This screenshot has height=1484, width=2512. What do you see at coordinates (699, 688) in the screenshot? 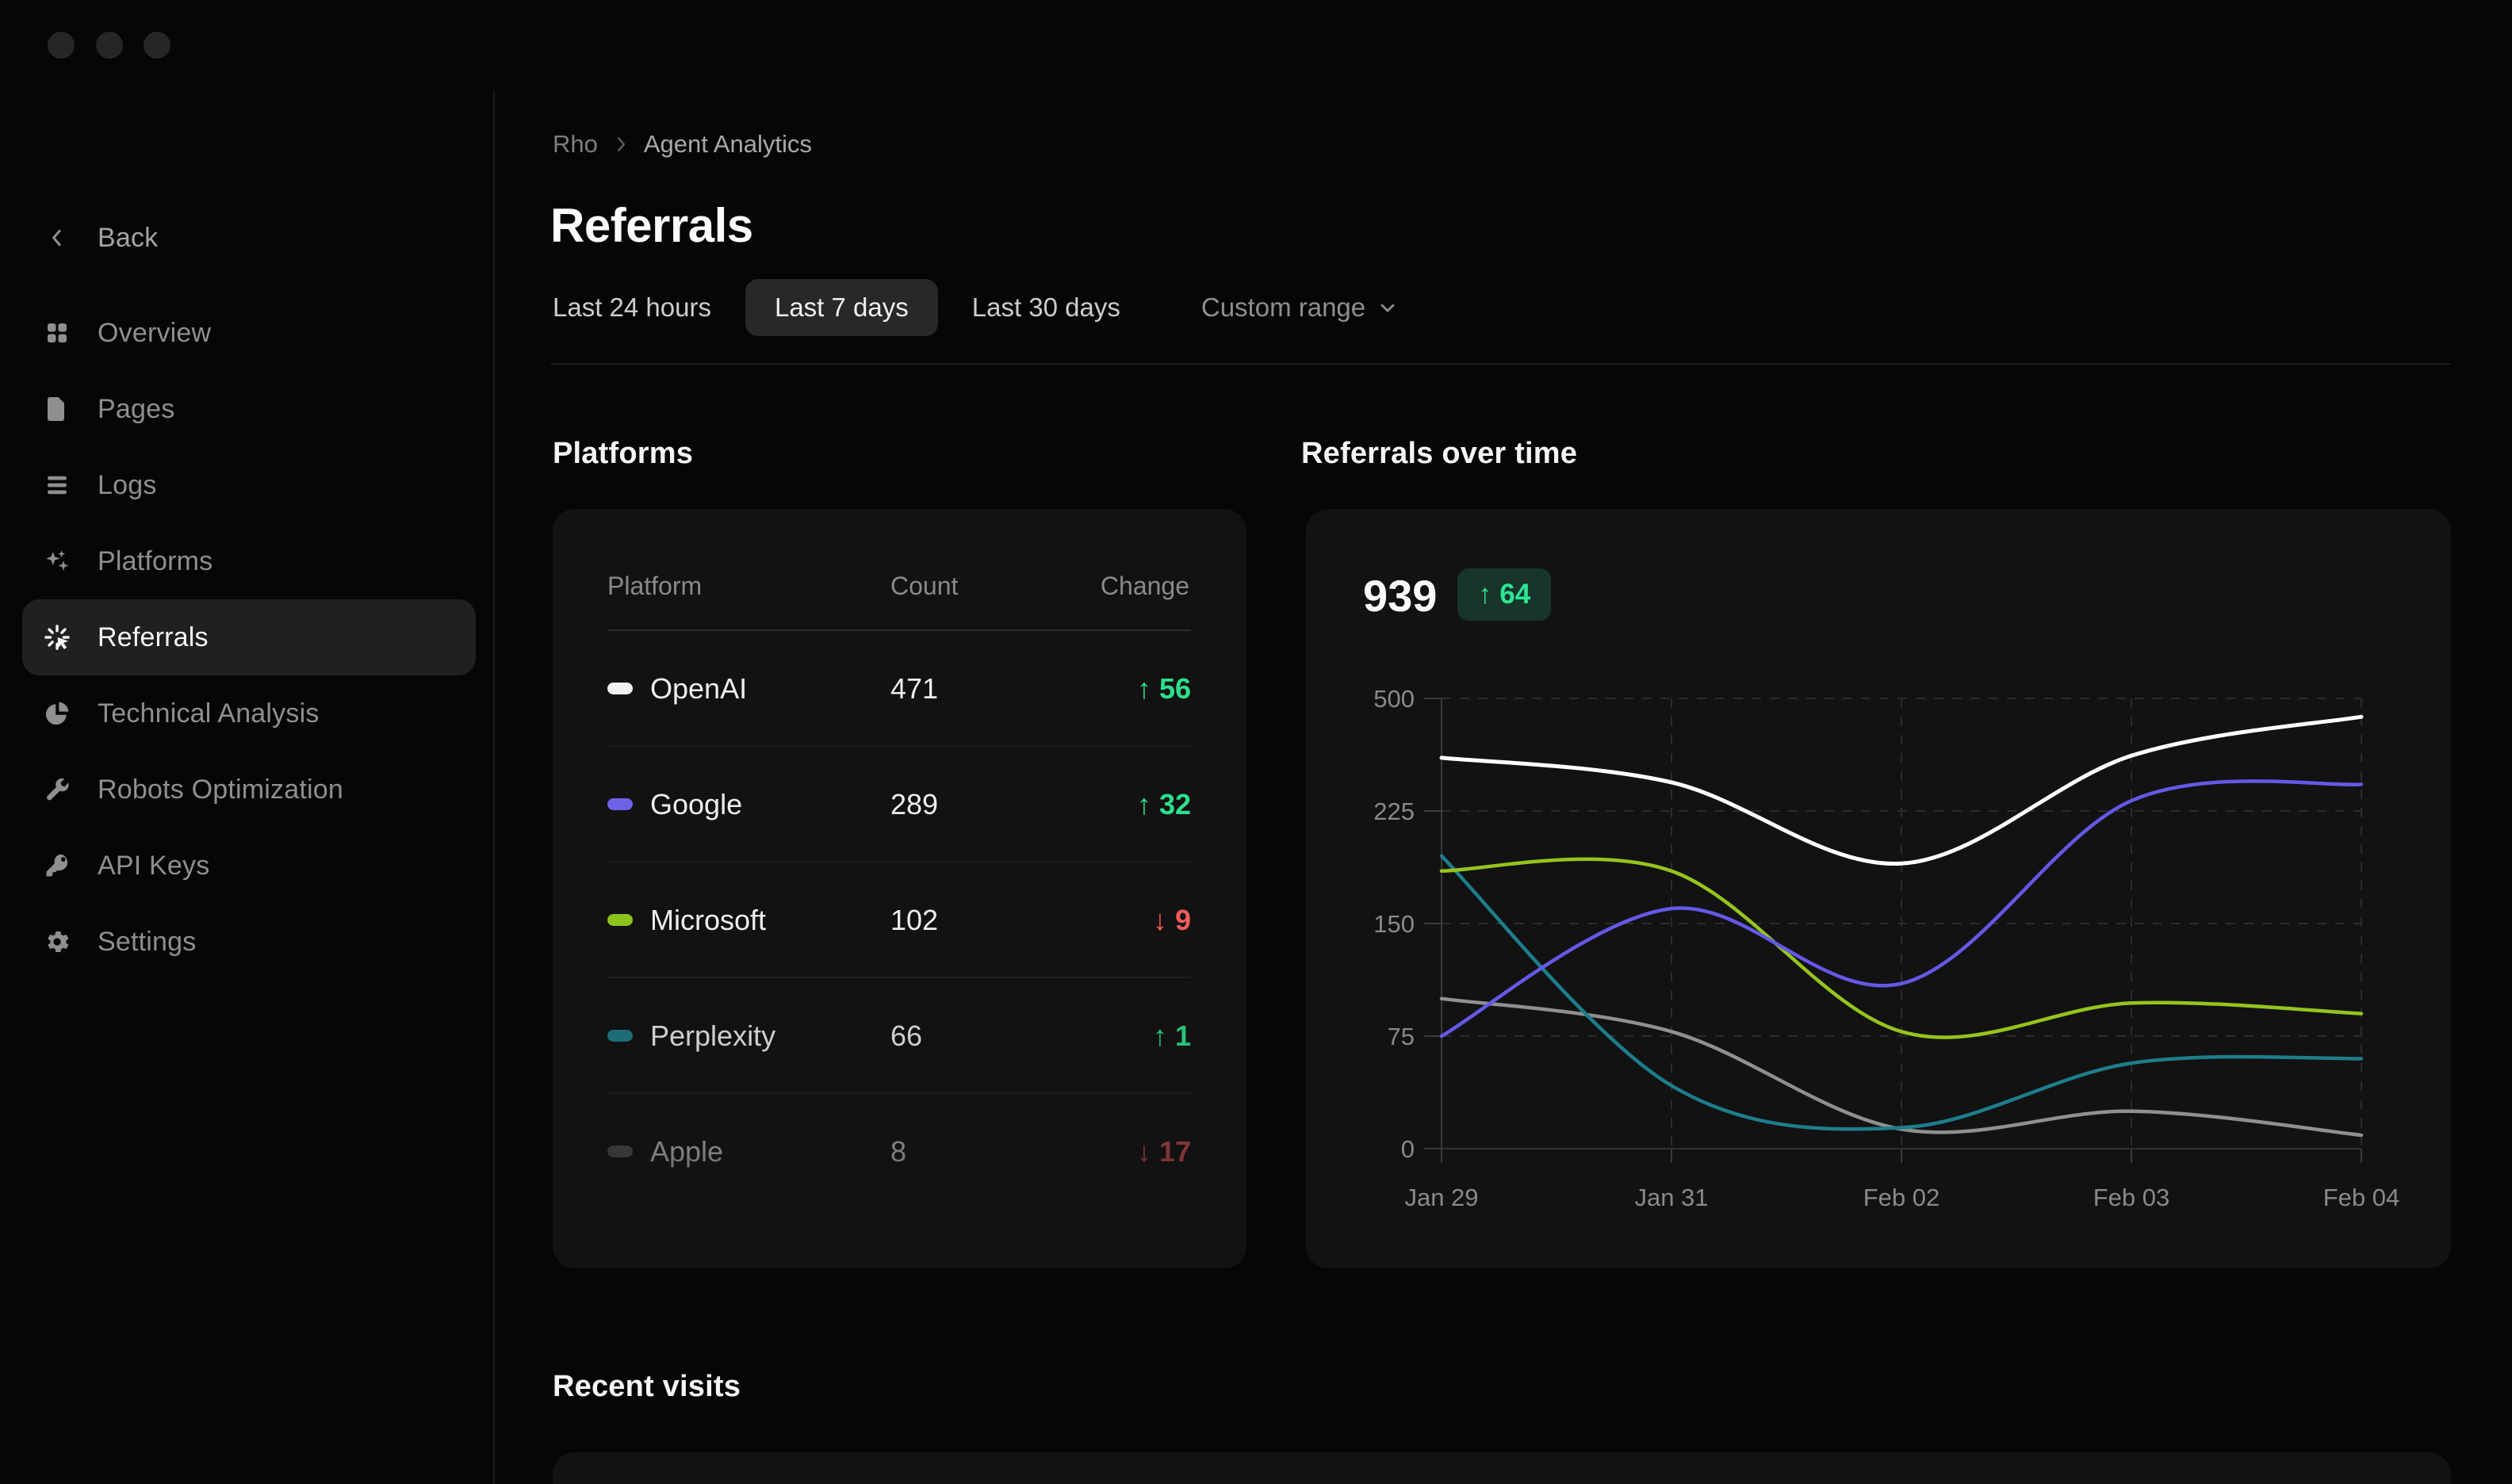
I see `platform-name: OpenAI` at bounding box center [699, 688].